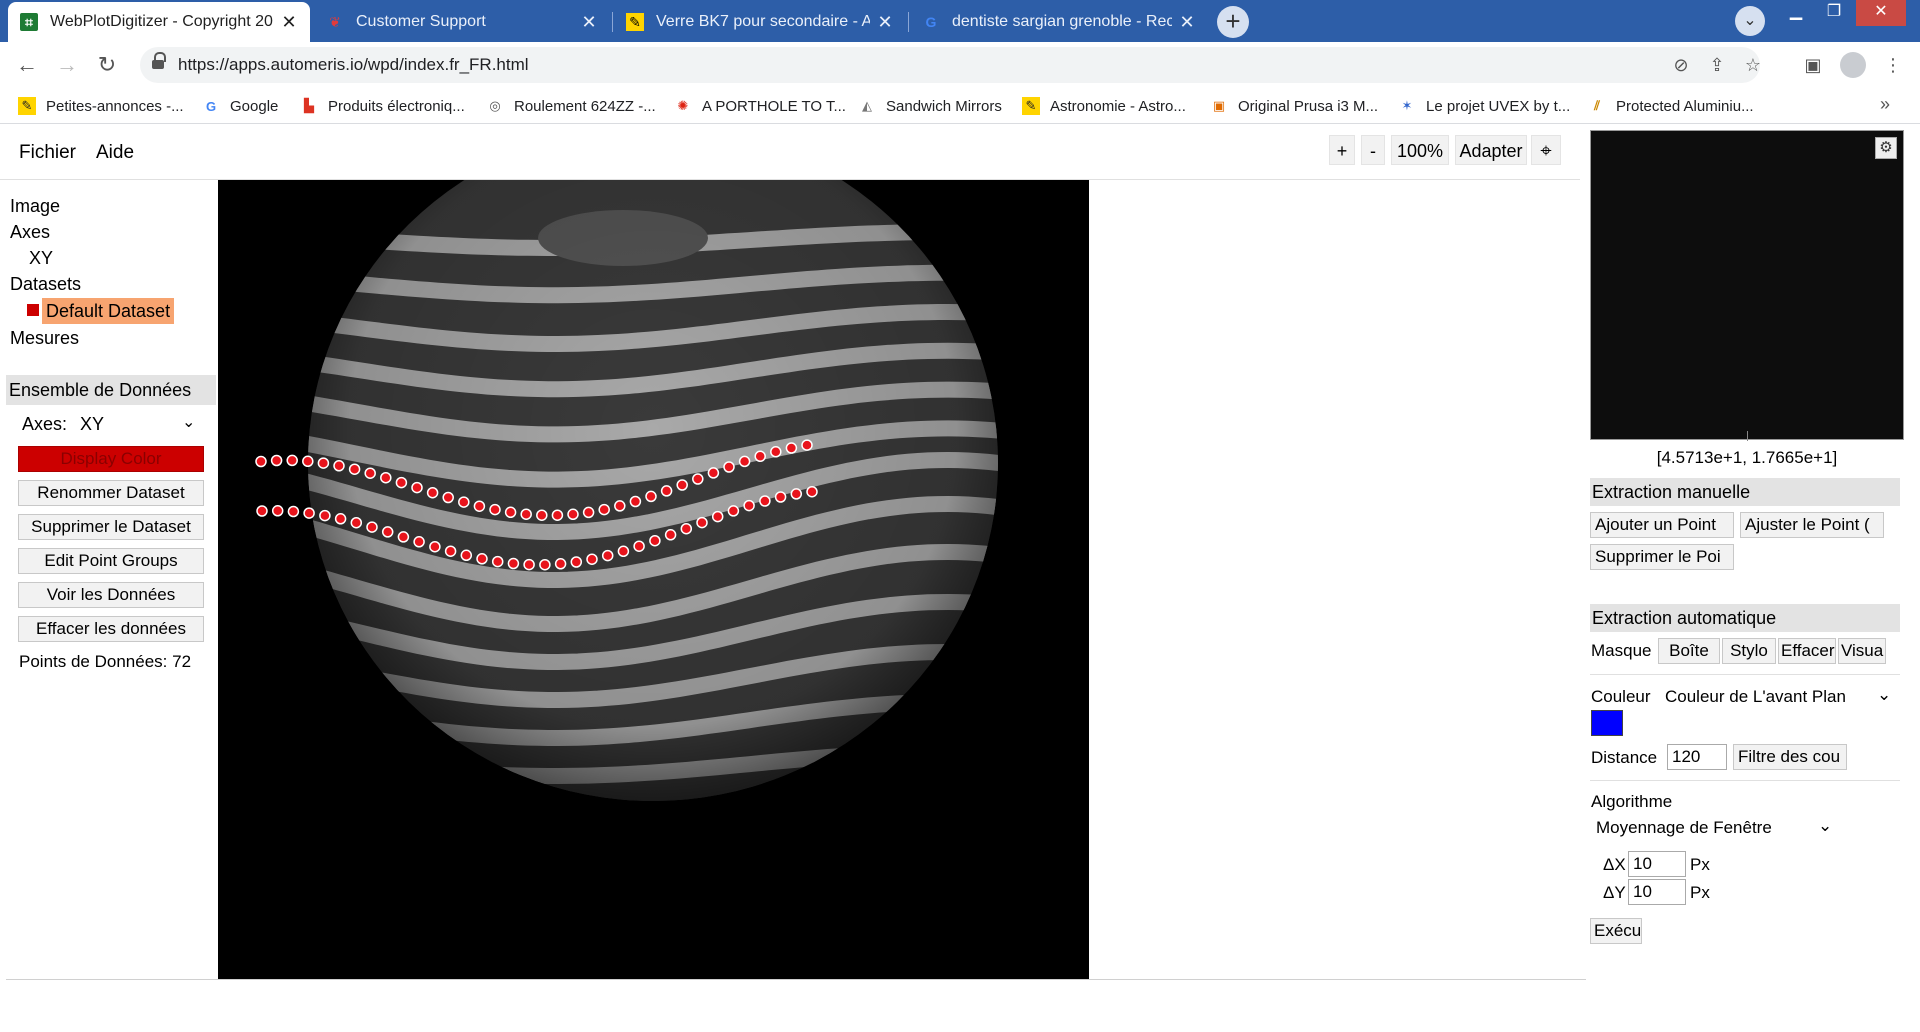 This screenshot has height=1032, width=1920. What do you see at coordinates (45, 284) in the screenshot?
I see `tree-item-datasets: Datasets` at bounding box center [45, 284].